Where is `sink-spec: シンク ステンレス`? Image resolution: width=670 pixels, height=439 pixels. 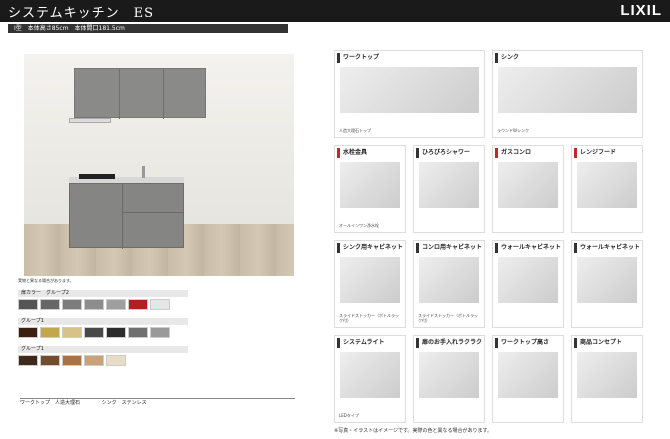 sink-spec: シンク ステンレス is located at coordinates (124, 403).